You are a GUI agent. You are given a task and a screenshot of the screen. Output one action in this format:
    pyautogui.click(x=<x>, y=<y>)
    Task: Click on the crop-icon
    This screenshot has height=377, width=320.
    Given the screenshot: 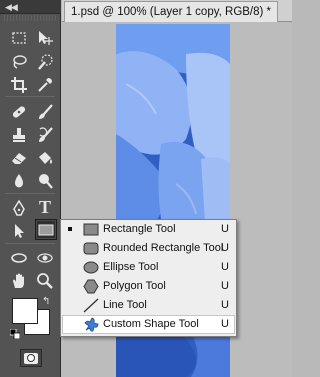 What is the action you would take?
    pyautogui.click(x=19, y=84)
    